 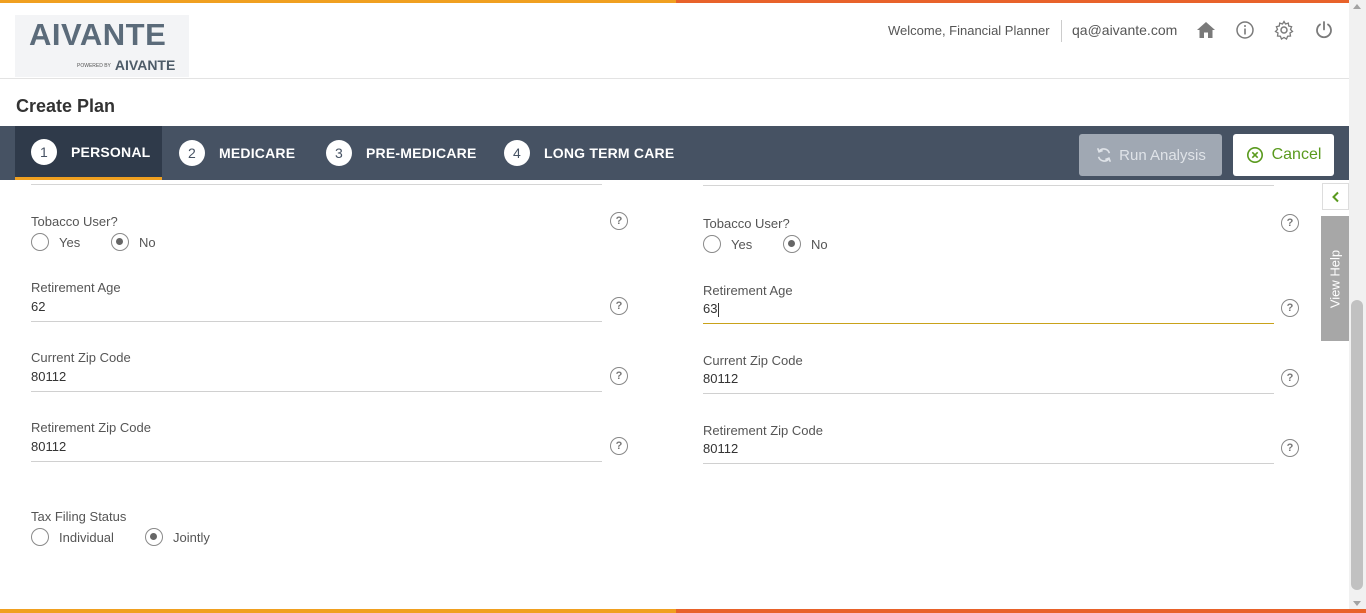 What do you see at coordinates (683, 611) in the screenshot?
I see `bottom-accent-bar` at bounding box center [683, 611].